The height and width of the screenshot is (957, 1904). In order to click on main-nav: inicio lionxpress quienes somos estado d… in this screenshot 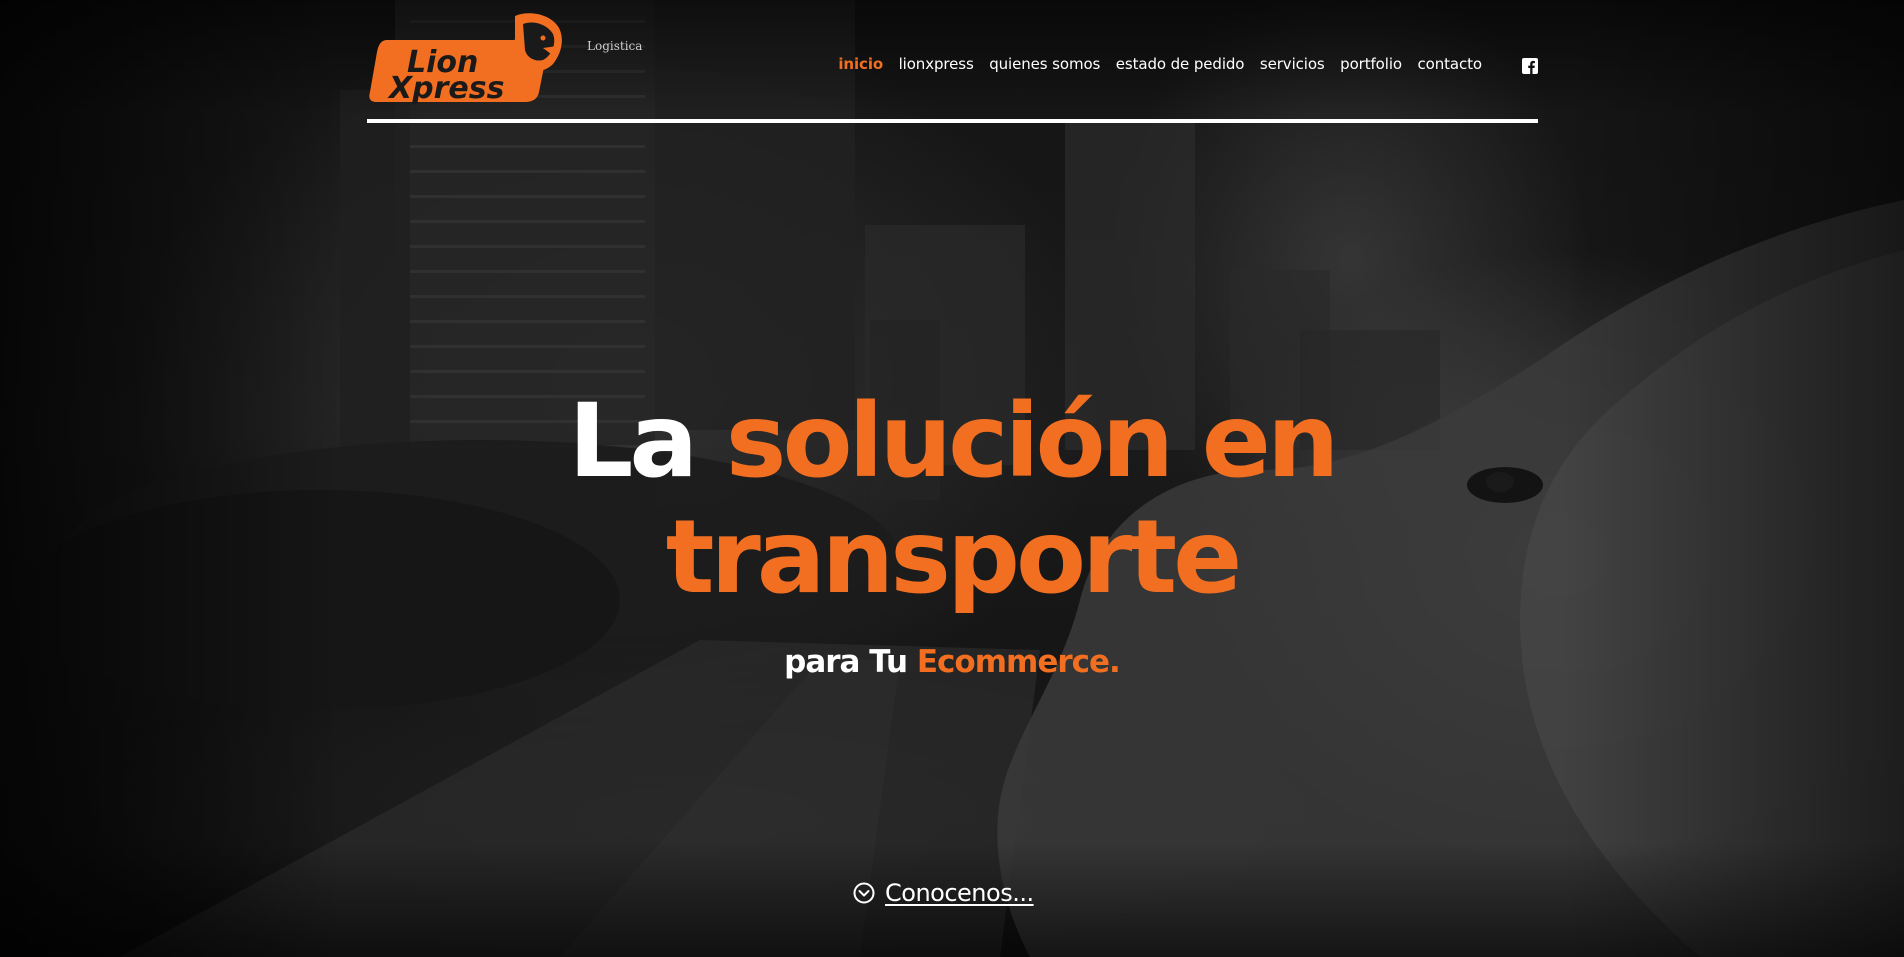, I will do `click(1160, 64)`.